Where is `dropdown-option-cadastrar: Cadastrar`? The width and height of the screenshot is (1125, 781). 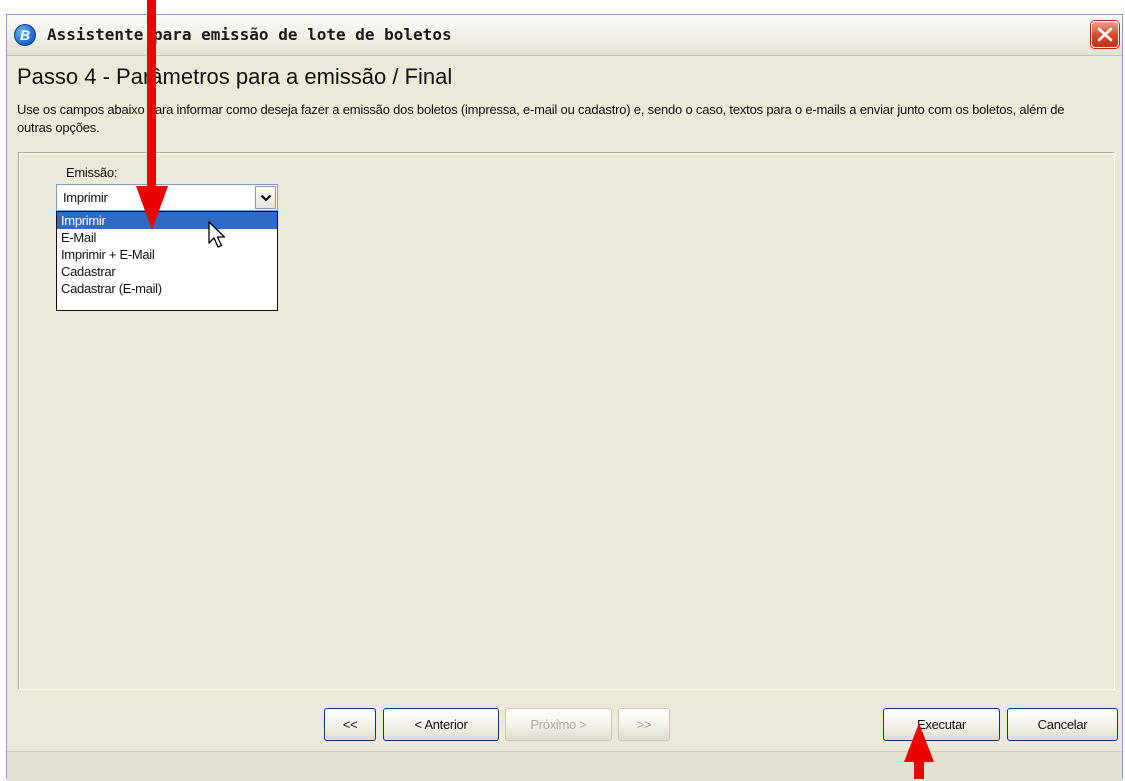
dropdown-option-cadastrar: Cadastrar is located at coordinates (167, 271).